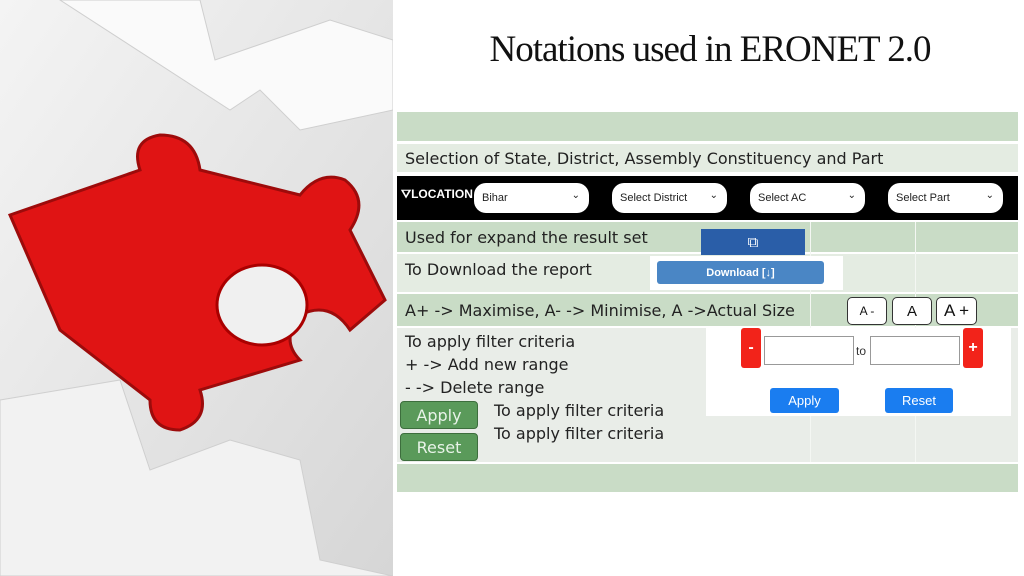  What do you see at coordinates (751, 348) in the screenshot?
I see `delete-range-button: -` at bounding box center [751, 348].